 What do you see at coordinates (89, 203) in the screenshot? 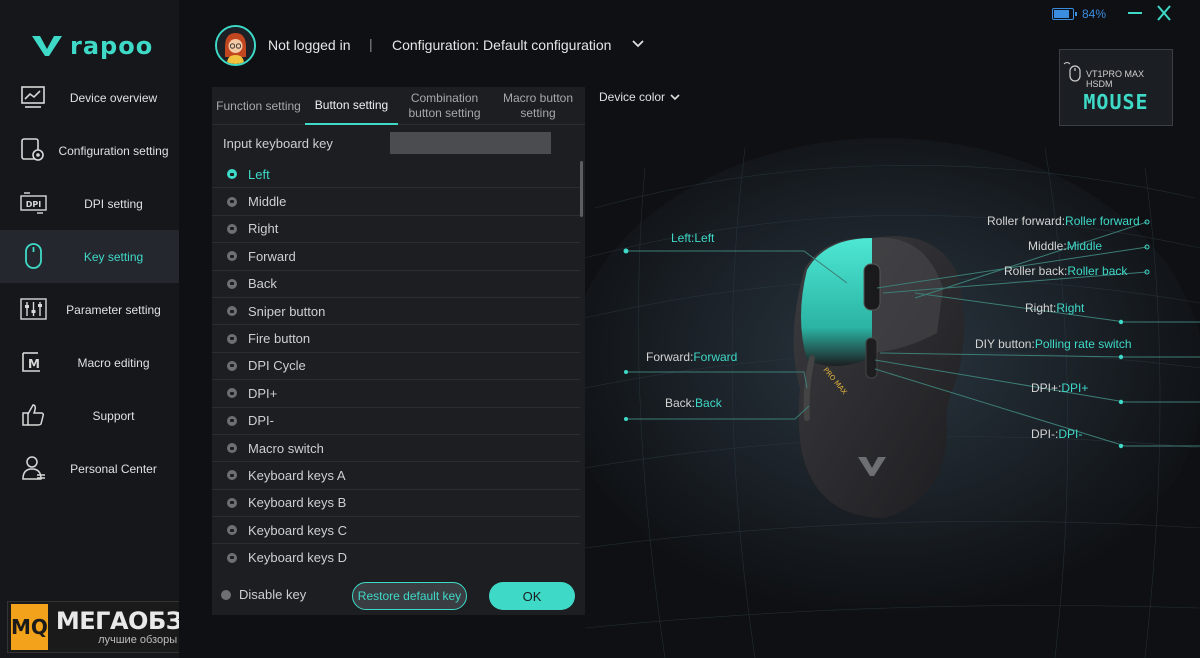
I see `sidebar-item-dpi-setting: DPI DPI setting` at bounding box center [89, 203].